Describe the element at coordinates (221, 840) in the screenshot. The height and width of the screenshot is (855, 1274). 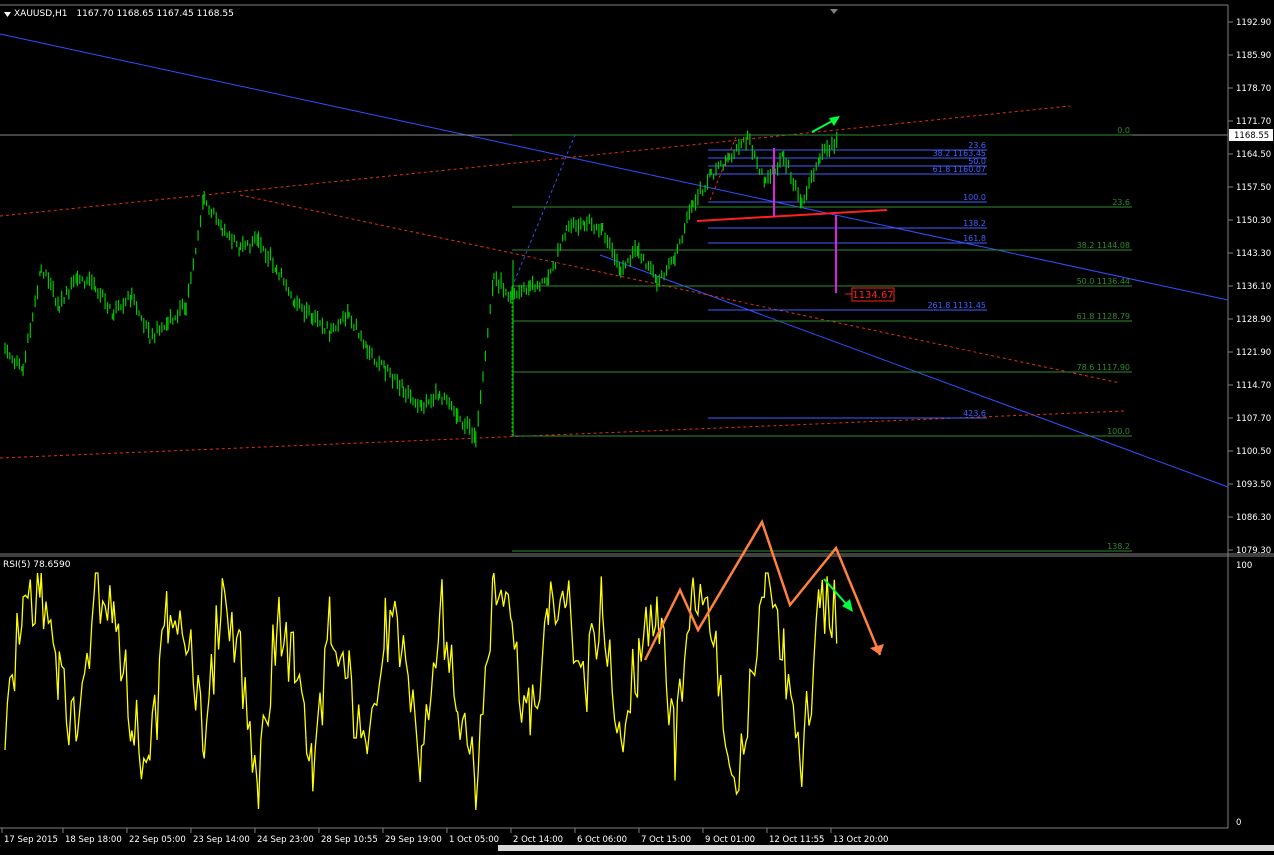
I see `time-tick-label: 23 Sep 14:00` at that location.